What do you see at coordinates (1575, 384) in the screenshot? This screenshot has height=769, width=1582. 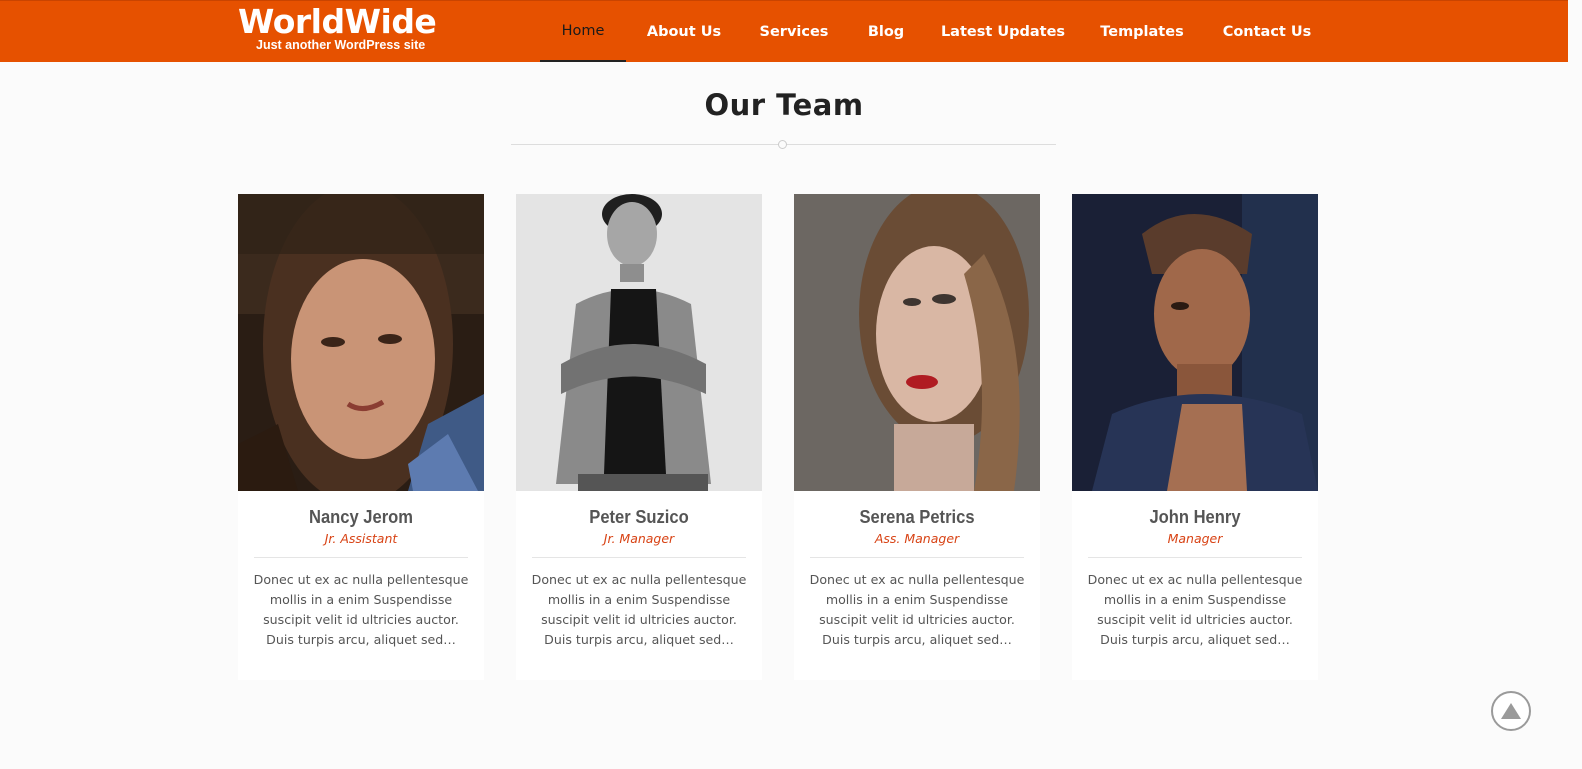 I see `page-scrollbar` at bounding box center [1575, 384].